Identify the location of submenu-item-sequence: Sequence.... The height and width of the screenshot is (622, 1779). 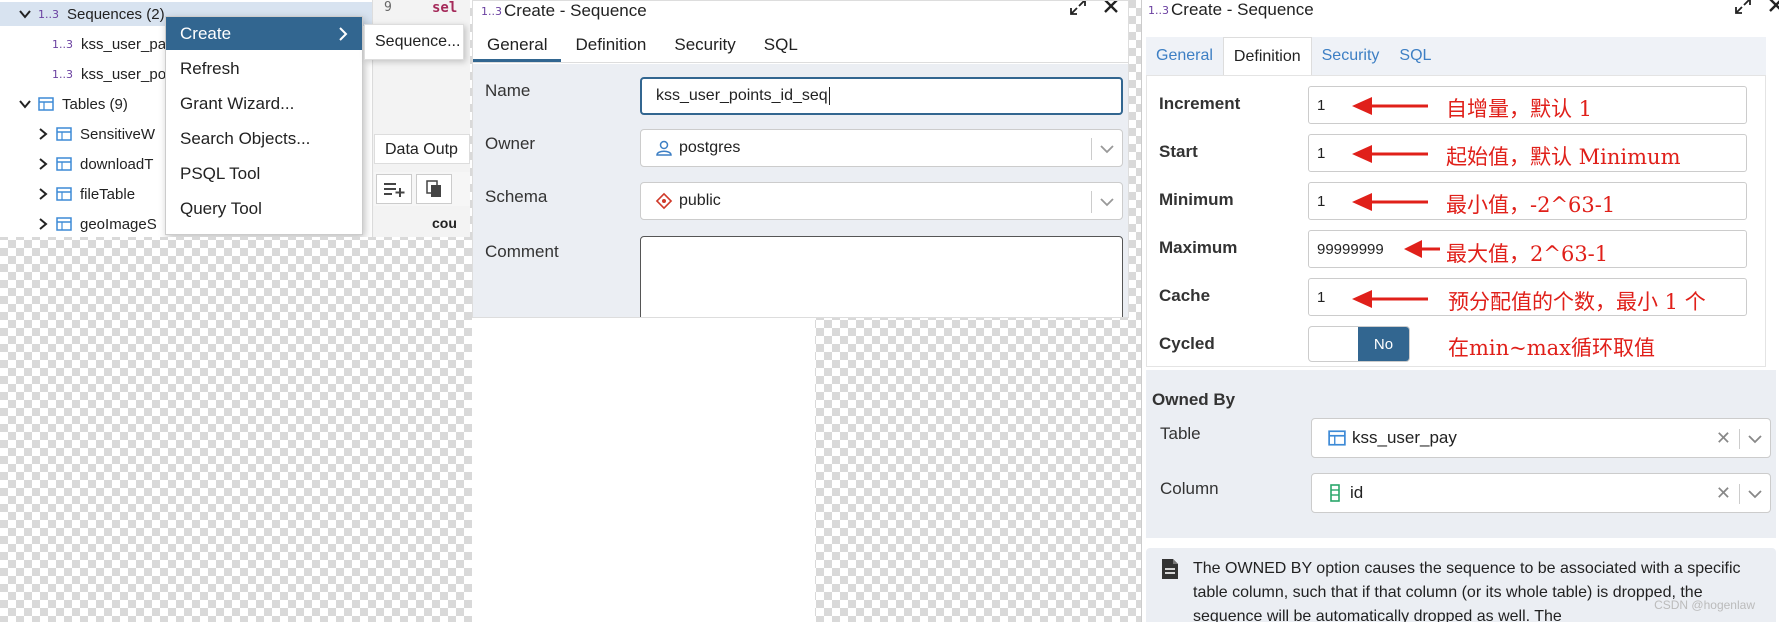
(414, 42).